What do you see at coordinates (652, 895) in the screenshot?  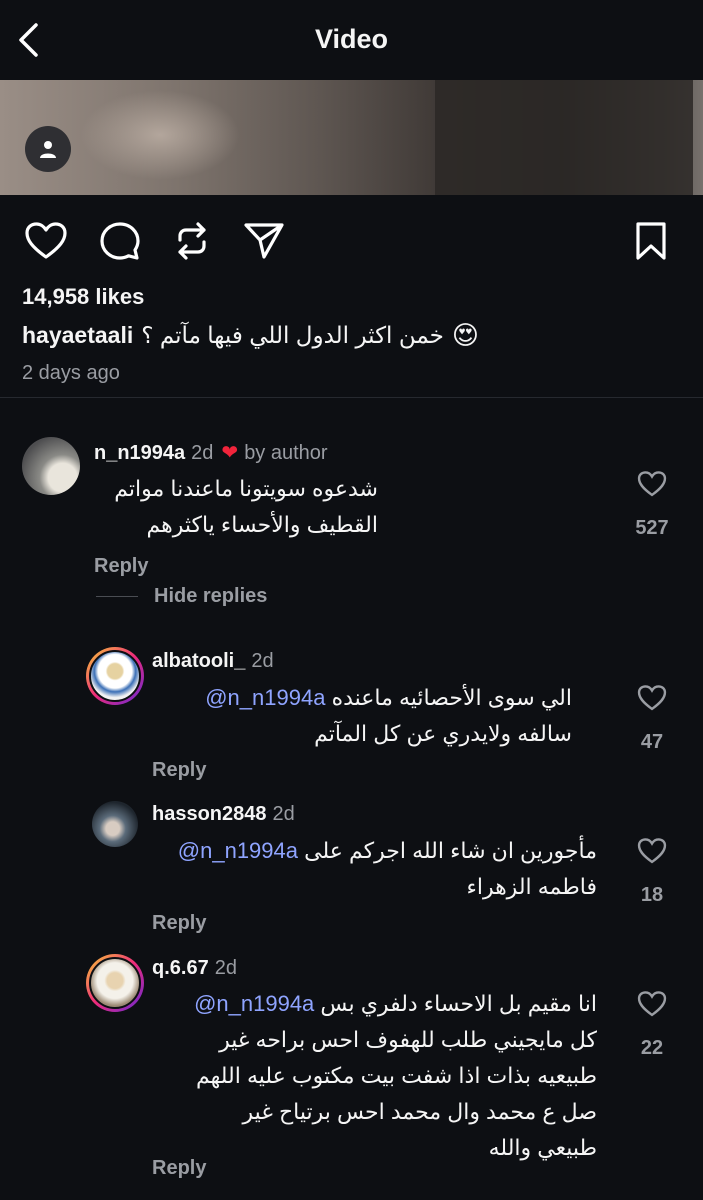 I see `like-count: 18` at bounding box center [652, 895].